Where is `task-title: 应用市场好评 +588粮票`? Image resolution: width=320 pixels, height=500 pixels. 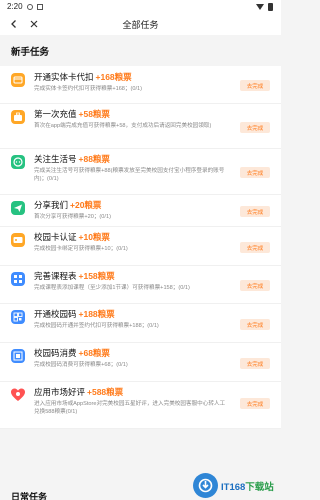
task-title: 应用市场好评 +588粮票 is located at coordinates (131, 392).